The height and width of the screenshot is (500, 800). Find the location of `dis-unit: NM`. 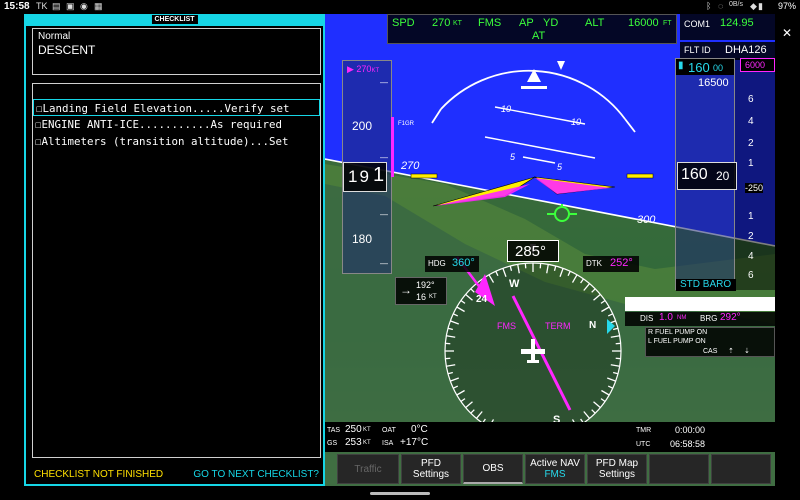

dis-unit: NM is located at coordinates (682, 318).